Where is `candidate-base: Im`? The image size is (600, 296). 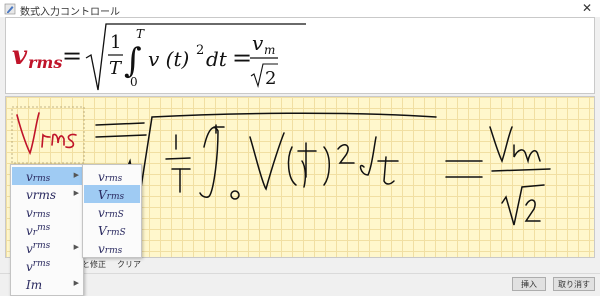
candidate-base: Im is located at coordinates (34, 285).